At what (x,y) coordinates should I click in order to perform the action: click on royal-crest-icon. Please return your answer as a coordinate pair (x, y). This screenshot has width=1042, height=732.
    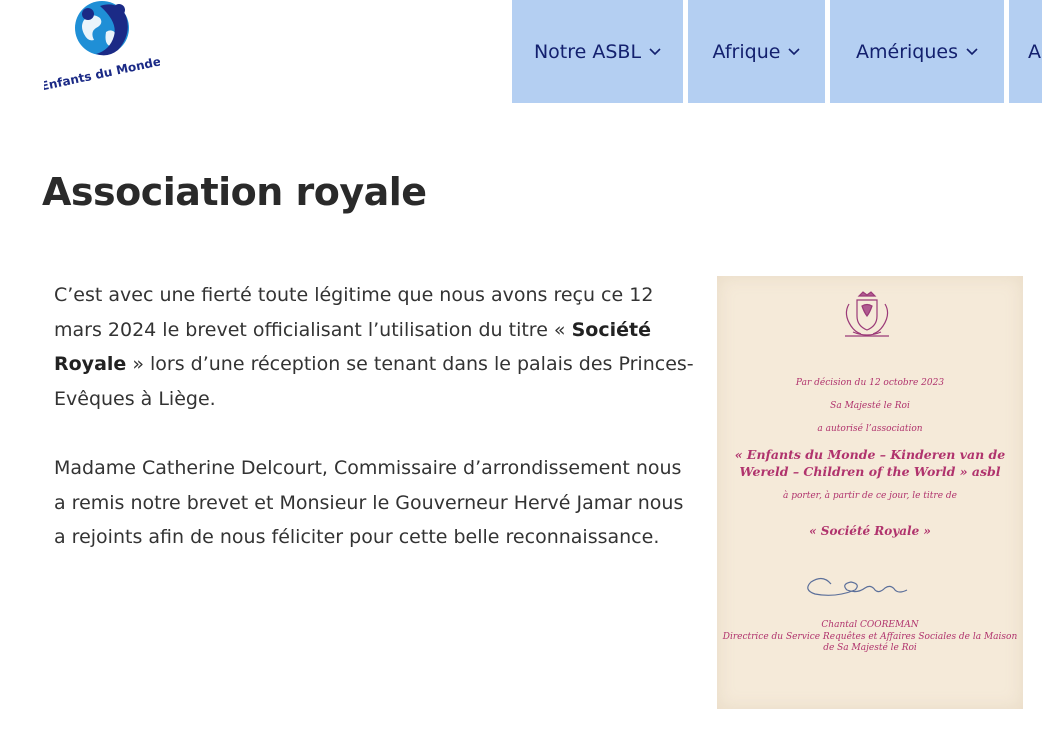
    Looking at the image, I should click on (867, 314).